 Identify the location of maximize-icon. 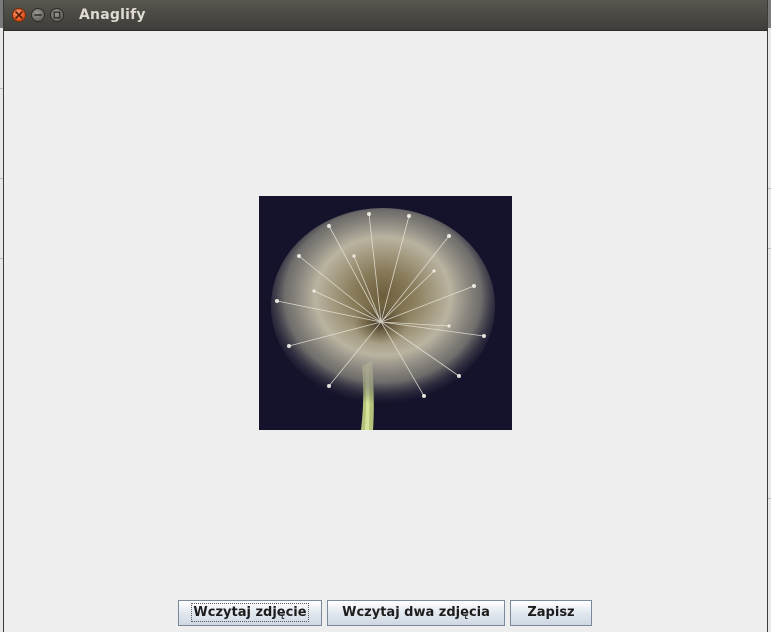
(57, 15).